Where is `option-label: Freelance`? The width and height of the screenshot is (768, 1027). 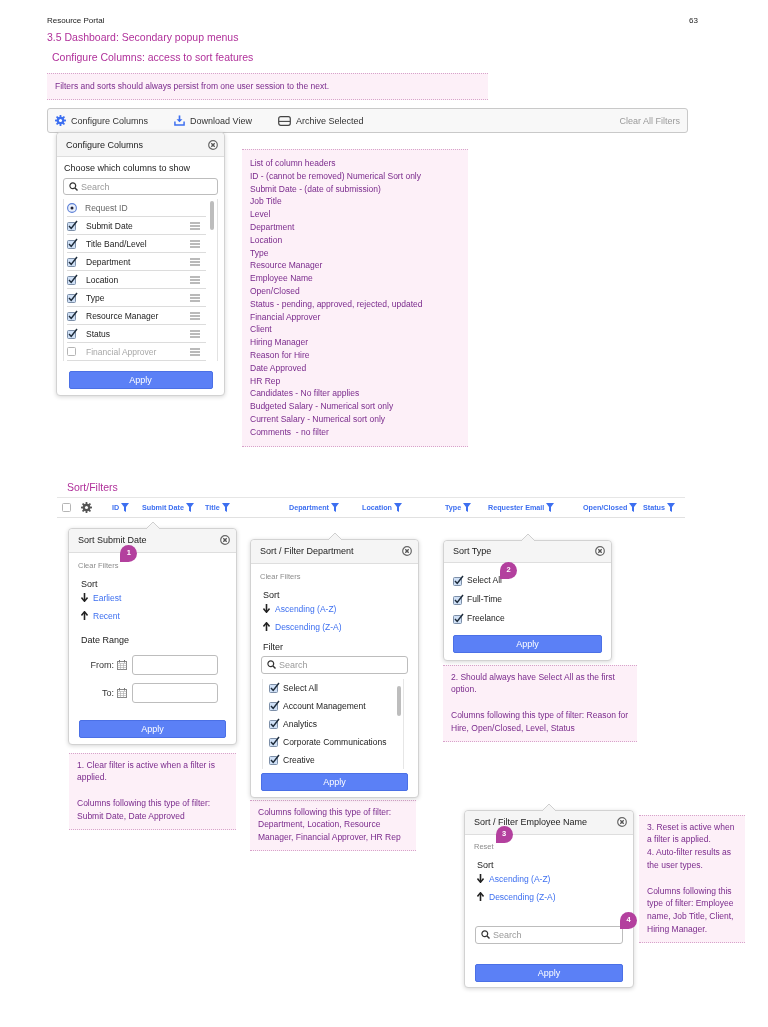
option-label: Freelance is located at coordinates (486, 618).